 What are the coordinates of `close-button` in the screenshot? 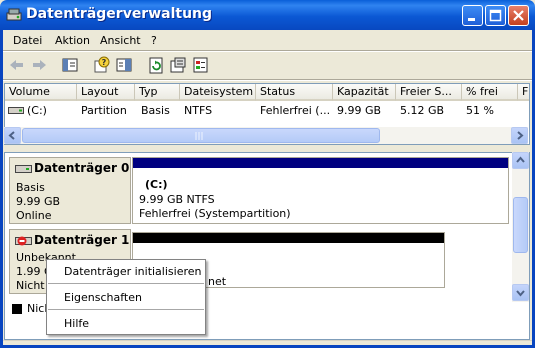 It's located at (518, 15).